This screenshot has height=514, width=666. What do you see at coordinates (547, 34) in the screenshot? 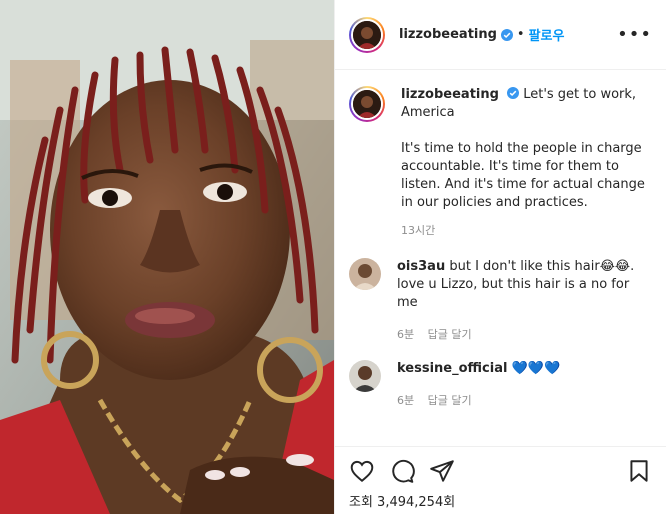
I see `follow-button: 팔로우` at bounding box center [547, 34].